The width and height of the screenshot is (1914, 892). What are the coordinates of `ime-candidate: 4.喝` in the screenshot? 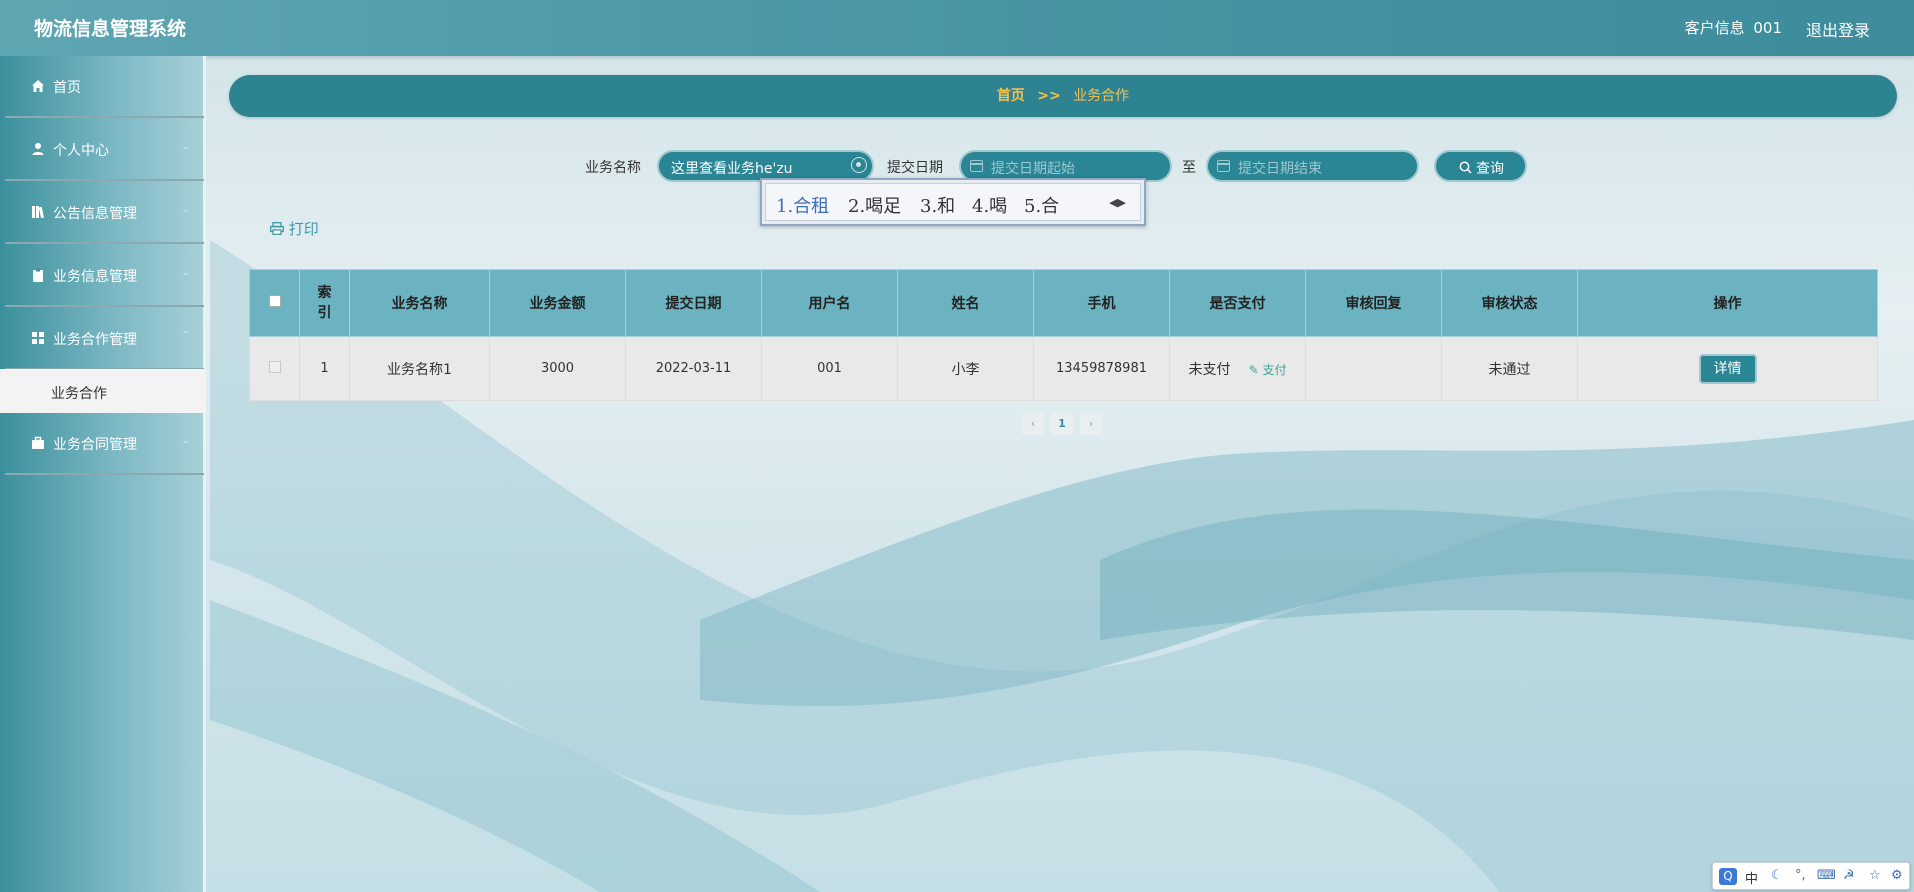 It's located at (989, 205).